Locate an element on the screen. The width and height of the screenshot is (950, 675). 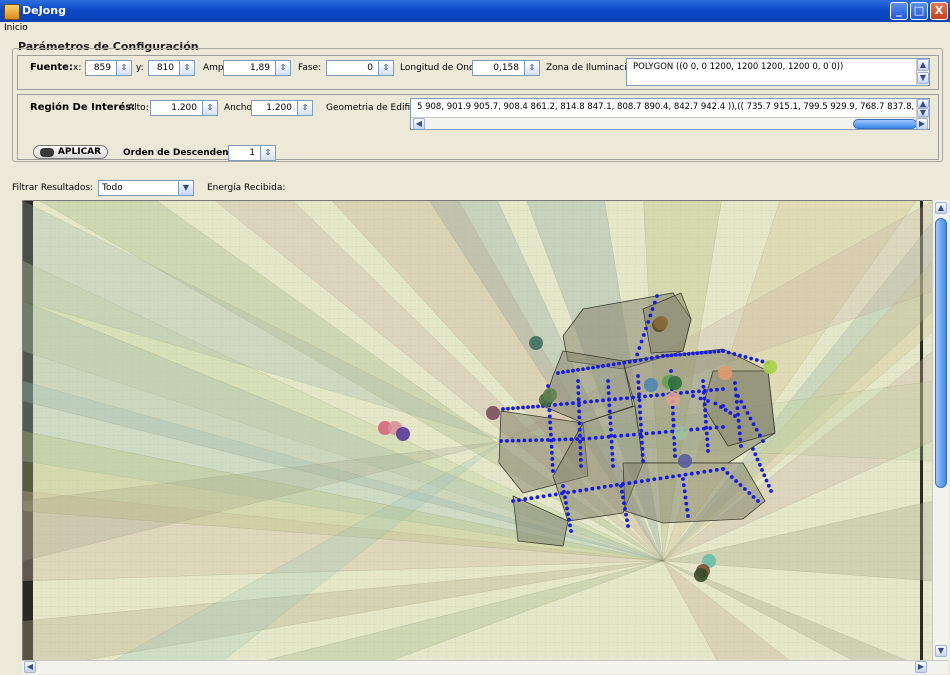
building is located at coordinates (694, 493).